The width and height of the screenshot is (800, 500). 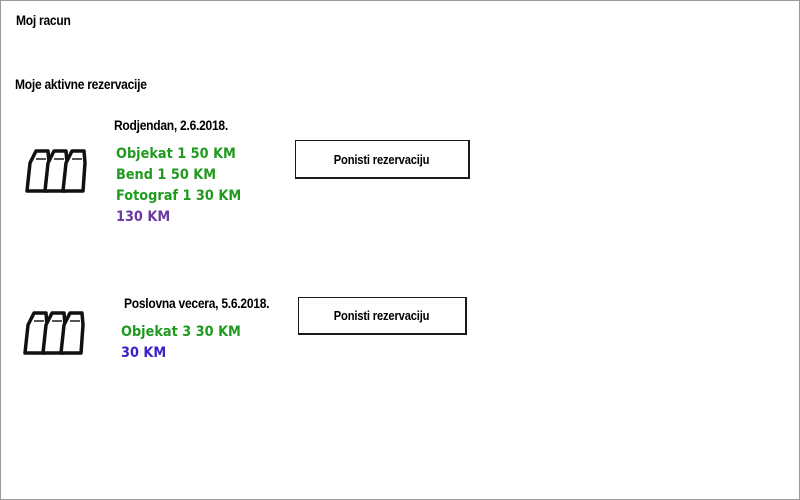 What do you see at coordinates (176, 154) in the screenshot?
I see `reservation-item: Objekat 1 50 KM` at bounding box center [176, 154].